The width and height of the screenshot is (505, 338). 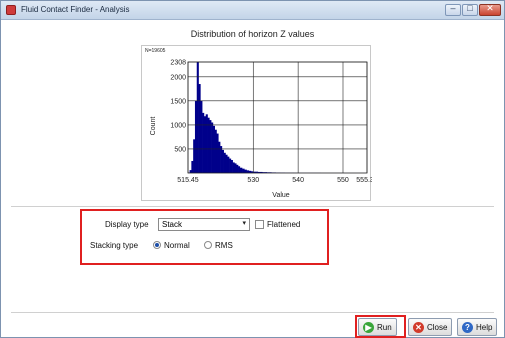 What do you see at coordinates (153, 126) in the screenshot?
I see `y-axis-label: Count` at bounding box center [153, 126].